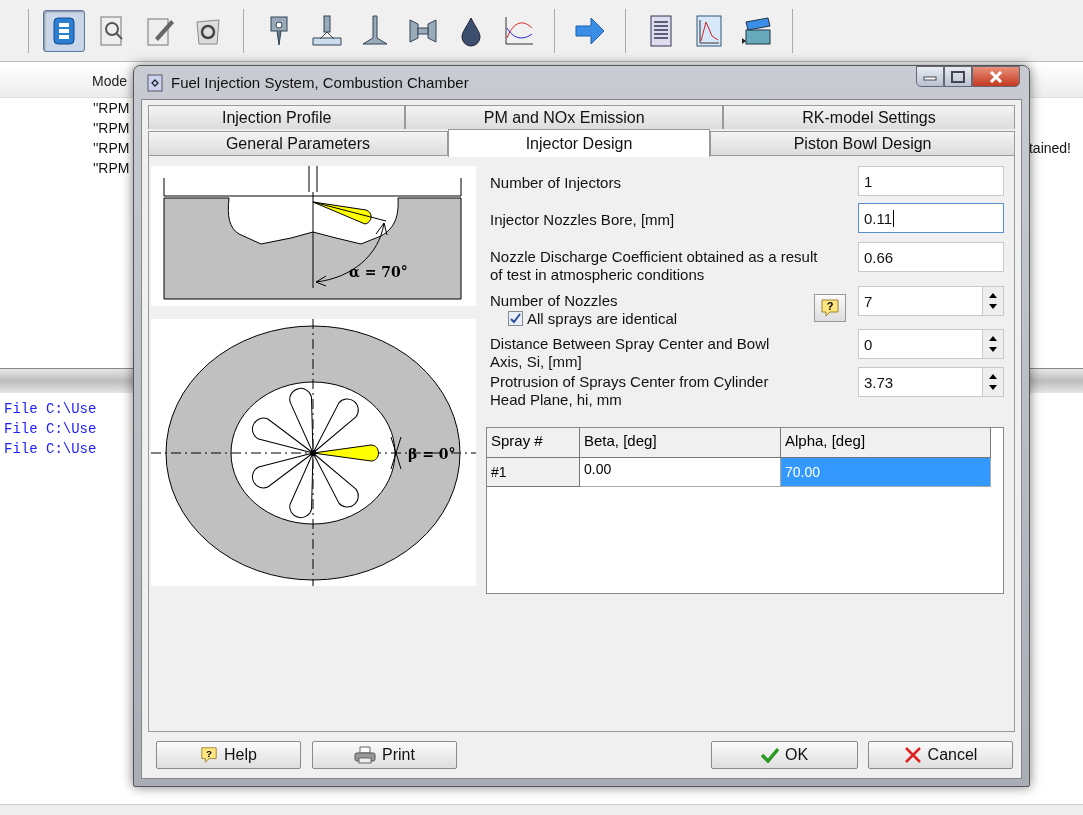 The image size is (1083, 815). What do you see at coordinates (862, 143) in the screenshot?
I see `tab: Piston Bowl Design` at bounding box center [862, 143].